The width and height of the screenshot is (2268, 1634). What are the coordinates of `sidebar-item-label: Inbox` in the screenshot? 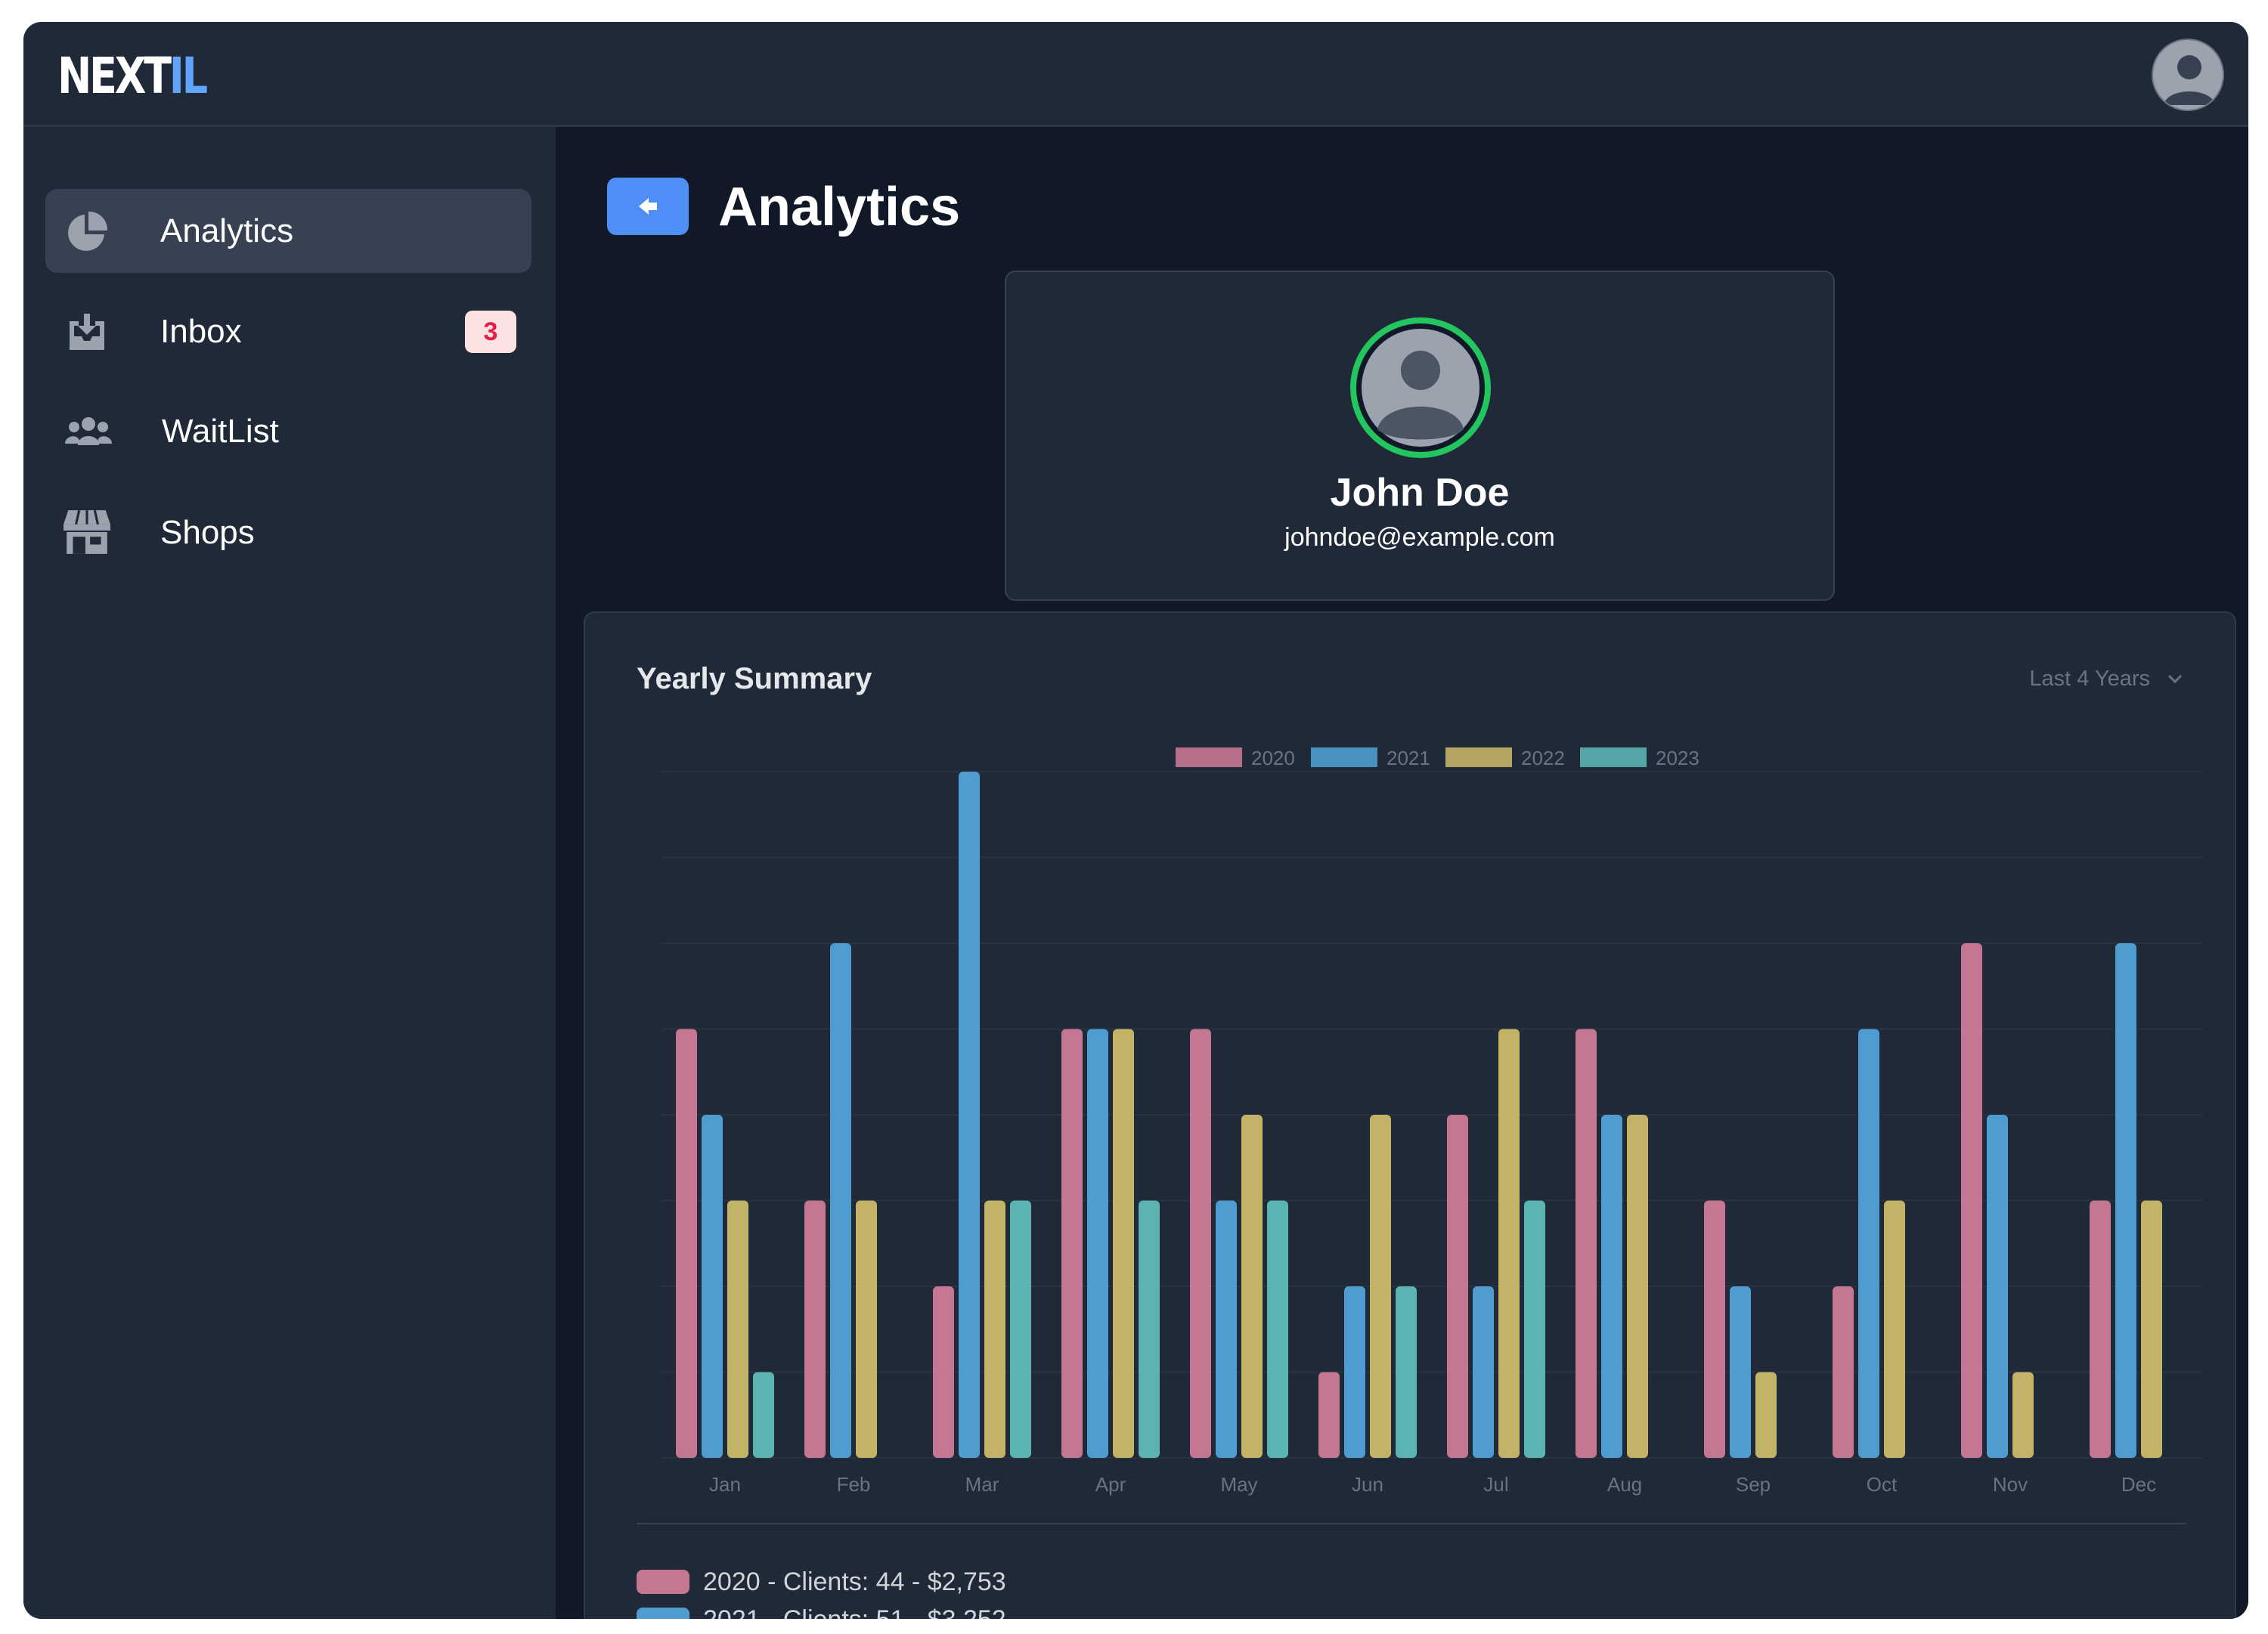 It's located at (201, 331).